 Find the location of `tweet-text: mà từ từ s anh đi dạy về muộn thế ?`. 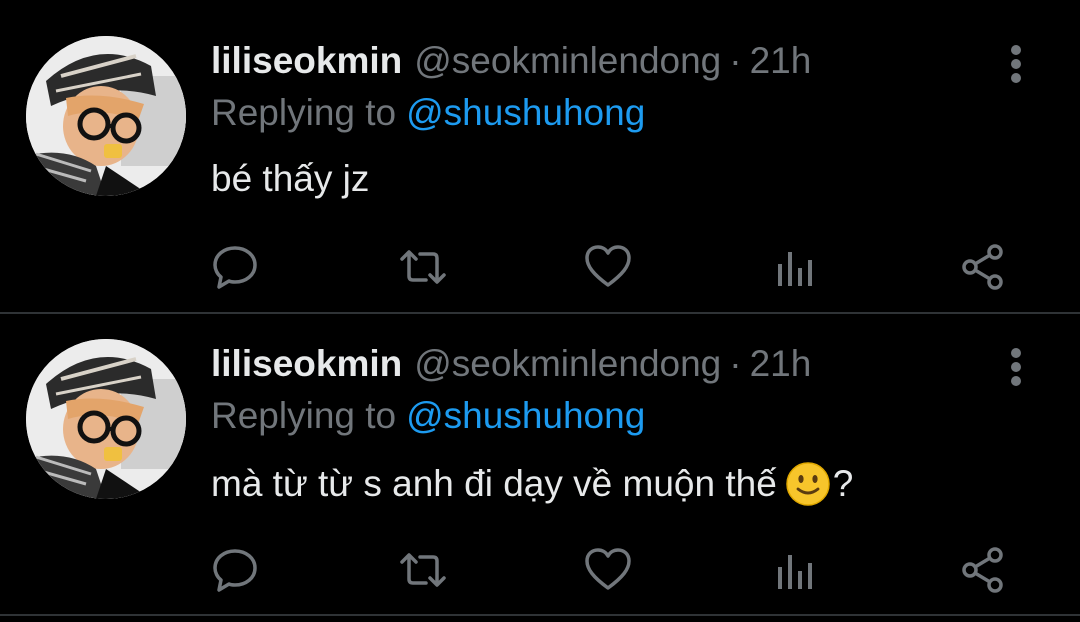

tweet-text: mà từ từ s anh đi dạy về muộn thế ? is located at coordinates (532, 484).